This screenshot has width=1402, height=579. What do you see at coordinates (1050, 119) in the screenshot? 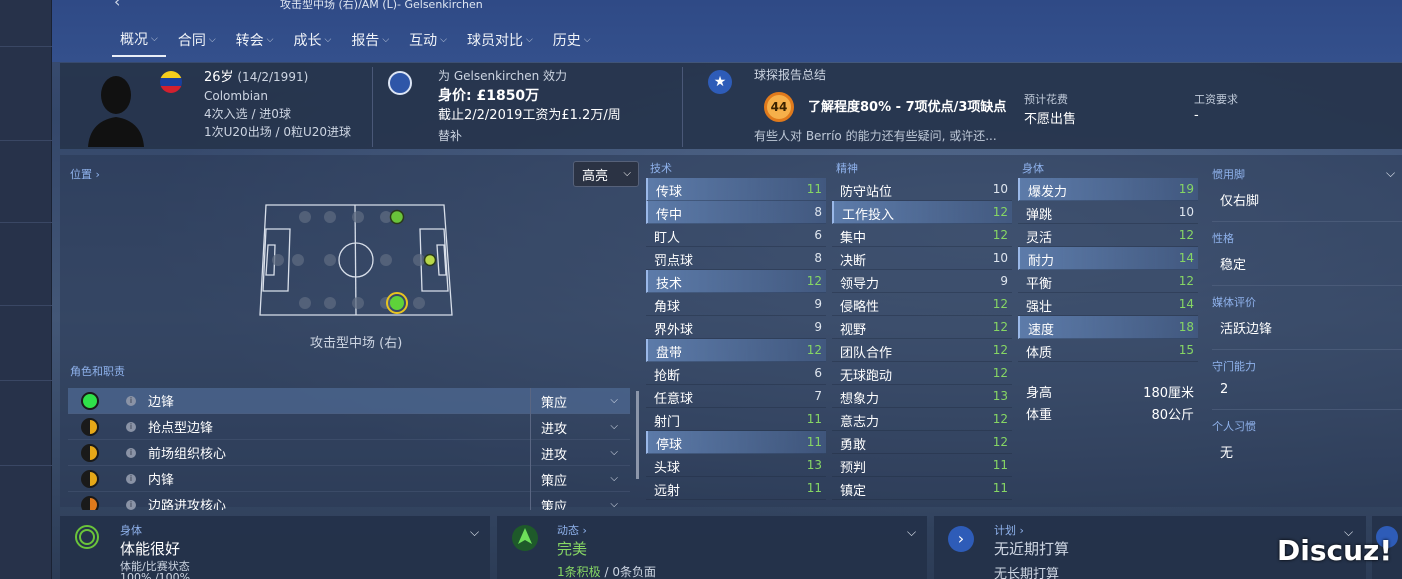
I see `fee-value: 不愿出售` at bounding box center [1050, 119].